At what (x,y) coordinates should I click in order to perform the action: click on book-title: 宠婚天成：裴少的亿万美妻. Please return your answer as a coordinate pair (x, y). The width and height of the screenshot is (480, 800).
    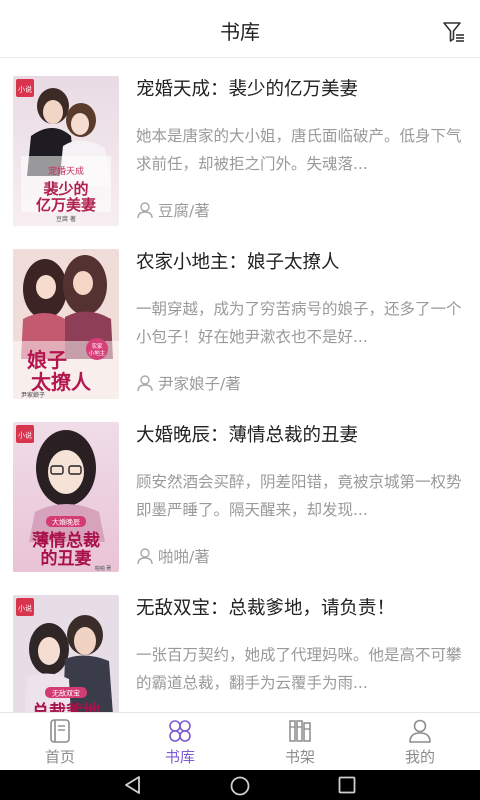
    Looking at the image, I should click on (247, 88).